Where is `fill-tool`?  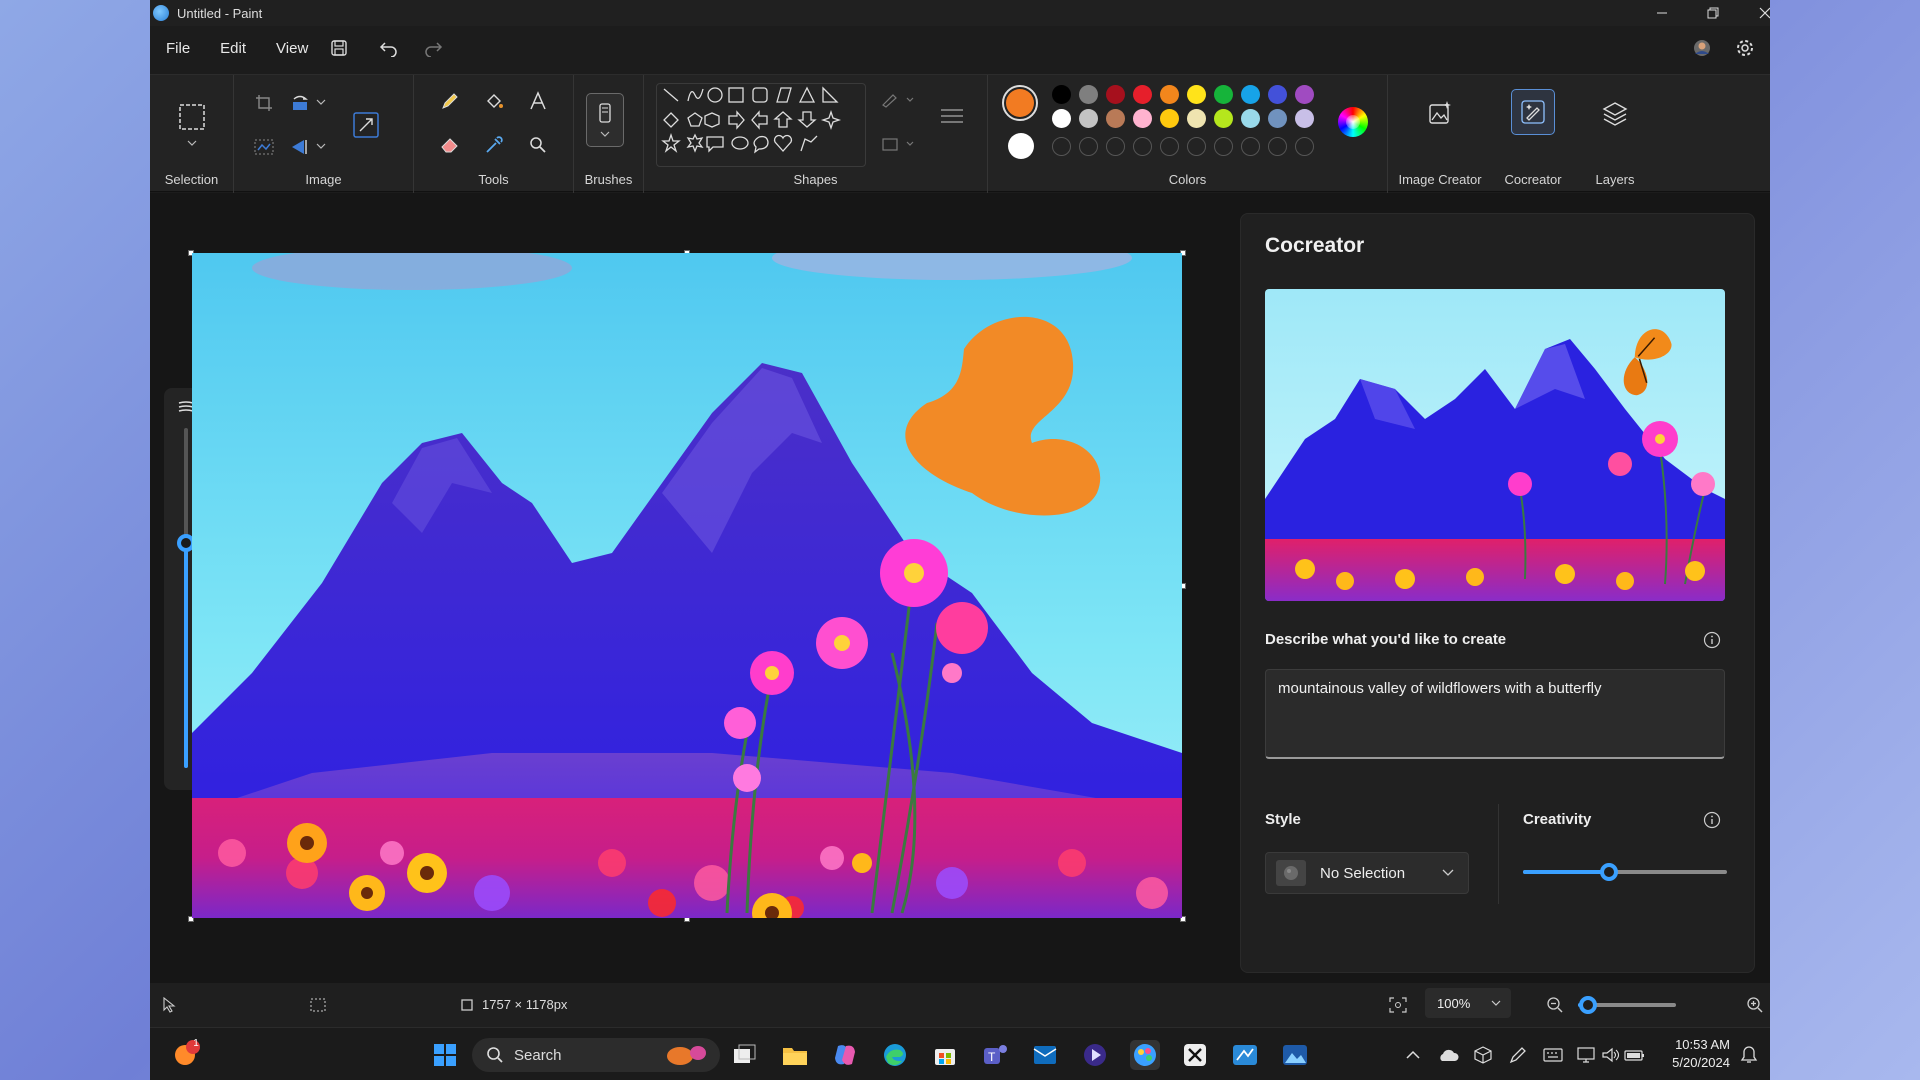
fill-tool is located at coordinates (494, 101).